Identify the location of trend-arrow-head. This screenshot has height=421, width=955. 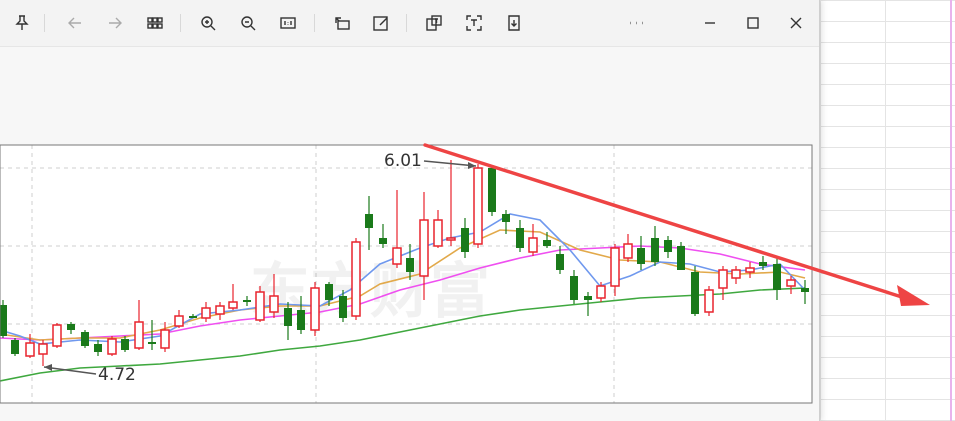
(913, 295).